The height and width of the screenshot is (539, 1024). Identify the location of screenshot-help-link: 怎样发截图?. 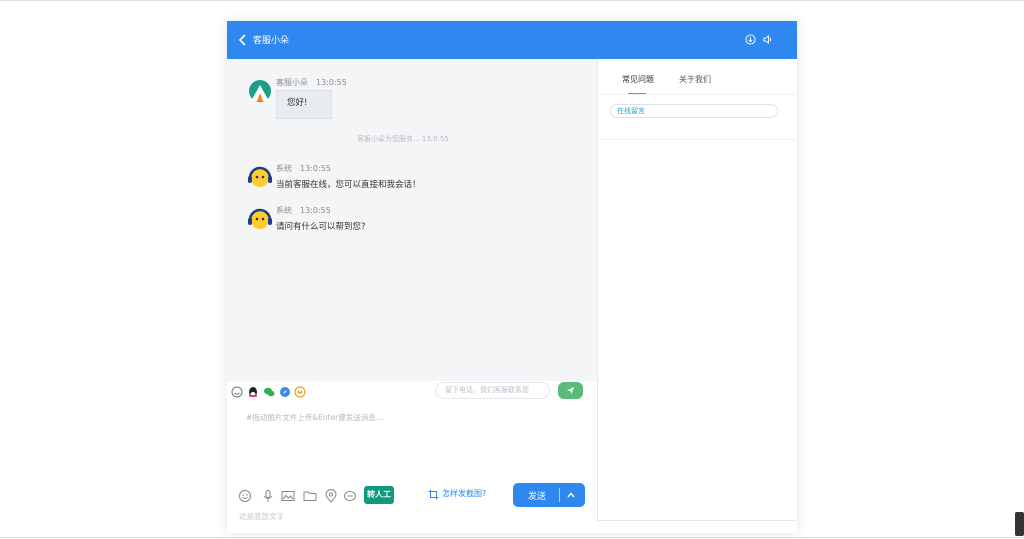
(464, 493).